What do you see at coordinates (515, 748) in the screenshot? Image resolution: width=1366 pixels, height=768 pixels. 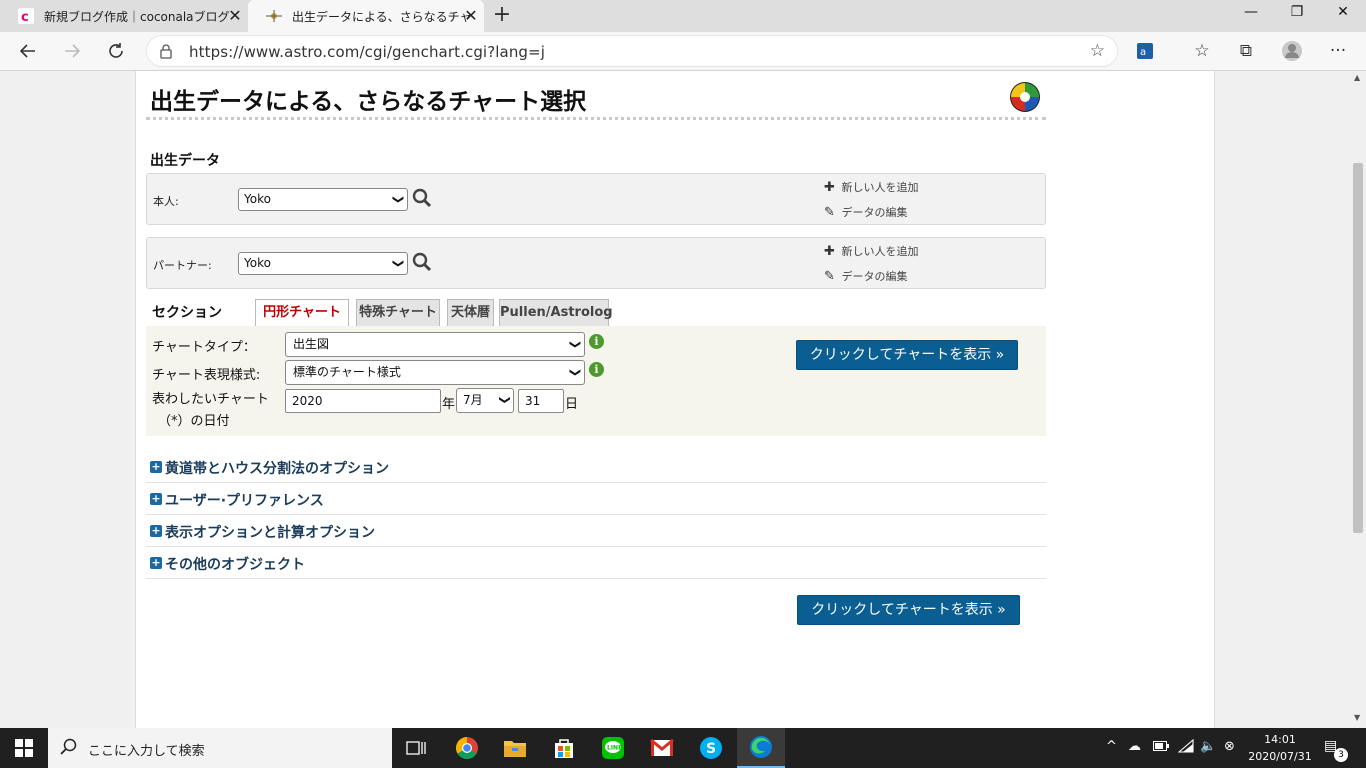 I see `file-explorer-icon` at bounding box center [515, 748].